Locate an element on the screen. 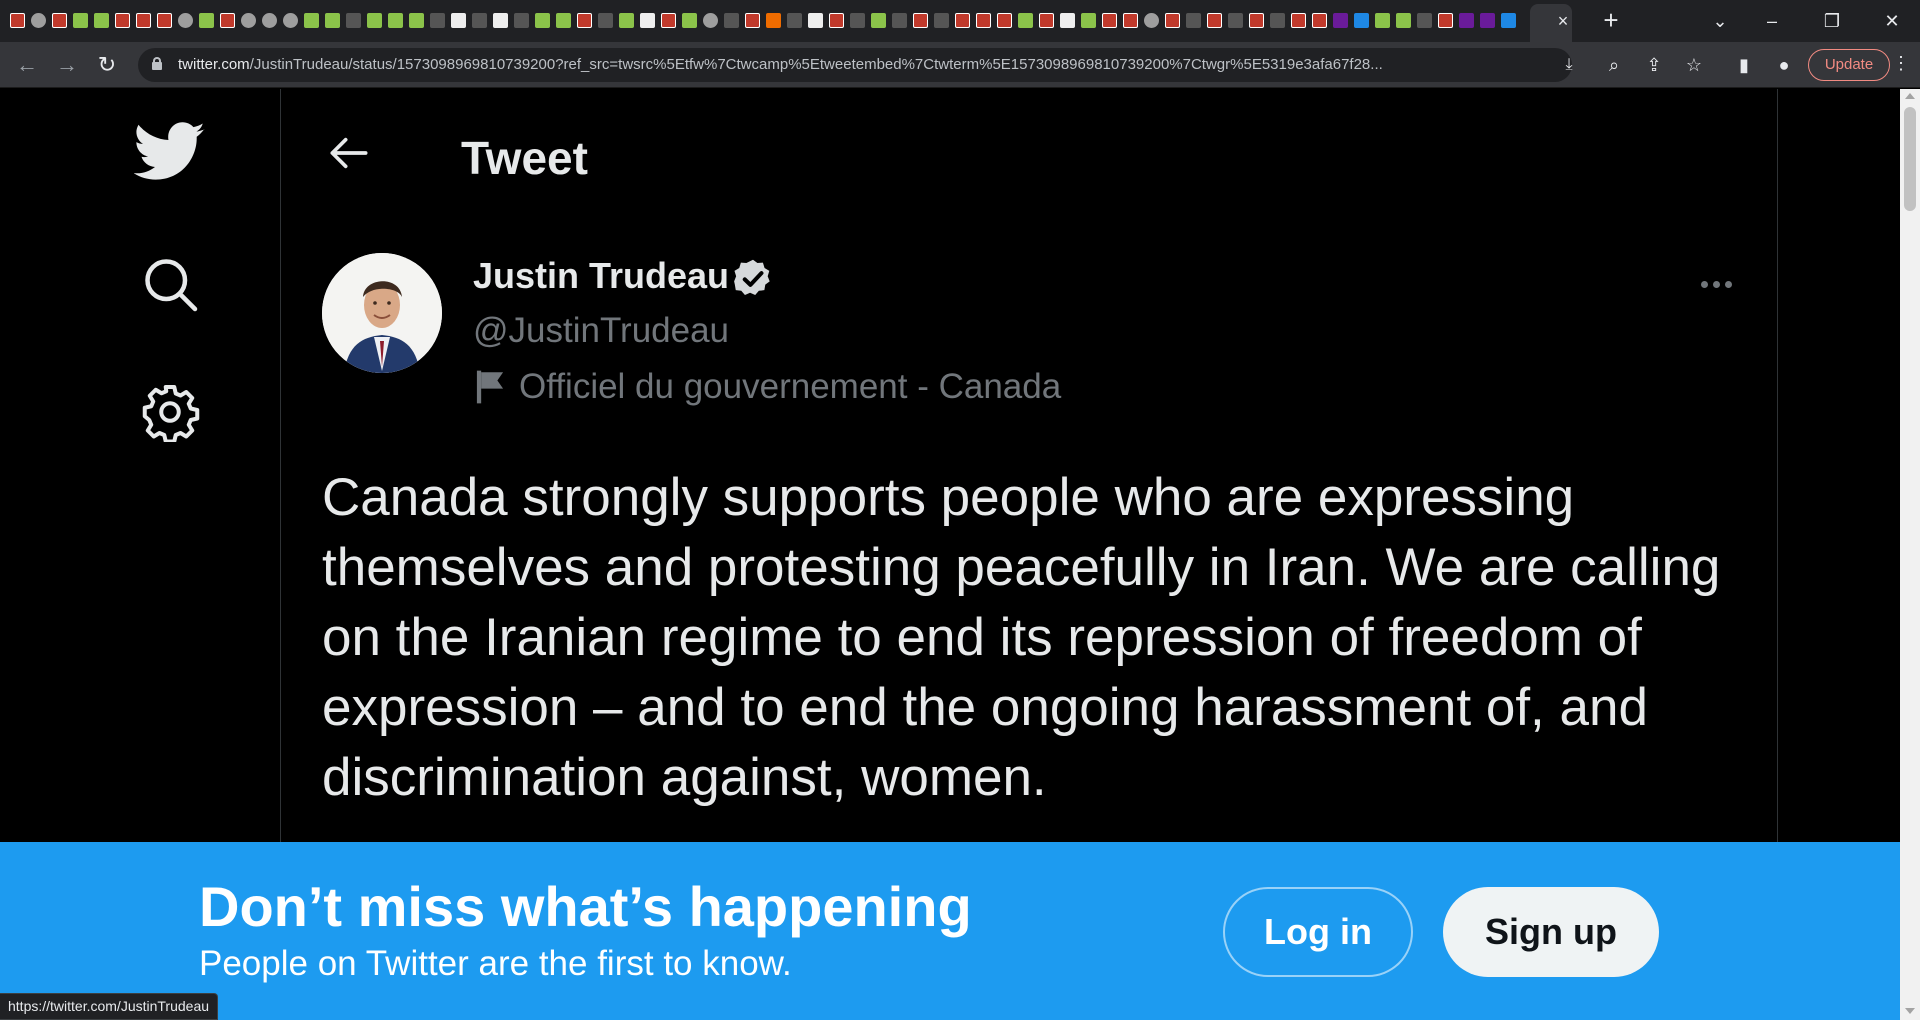 The image size is (1920, 1020). author-handle: @JustinTrudeau is located at coordinates (601, 331).